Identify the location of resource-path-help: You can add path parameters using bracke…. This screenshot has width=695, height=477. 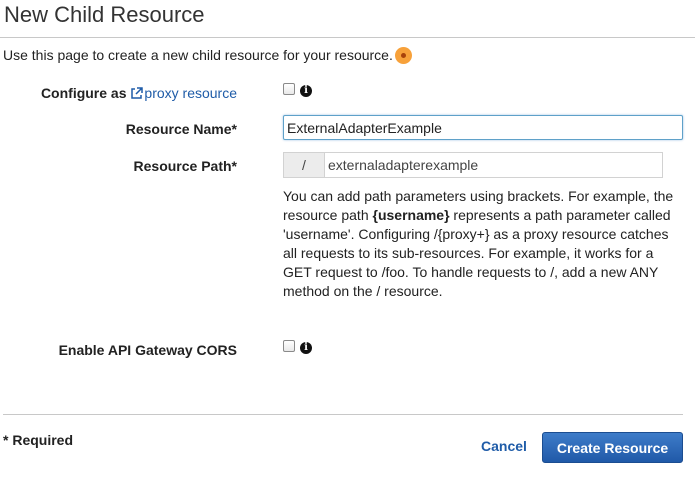
(483, 244).